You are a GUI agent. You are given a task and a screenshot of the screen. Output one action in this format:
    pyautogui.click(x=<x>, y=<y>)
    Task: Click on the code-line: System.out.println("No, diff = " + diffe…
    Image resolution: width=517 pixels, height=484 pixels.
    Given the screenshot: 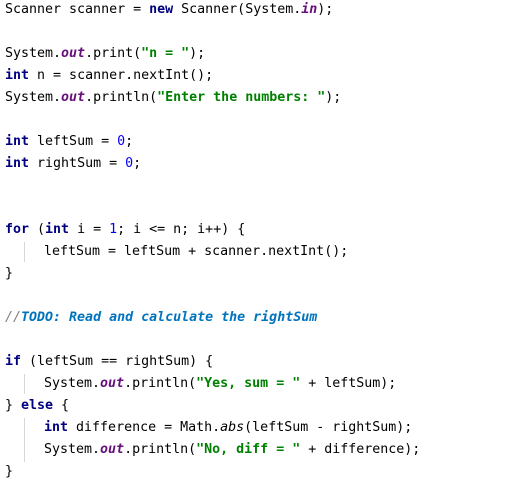 What is the action you would take?
    pyautogui.click(x=232, y=449)
    